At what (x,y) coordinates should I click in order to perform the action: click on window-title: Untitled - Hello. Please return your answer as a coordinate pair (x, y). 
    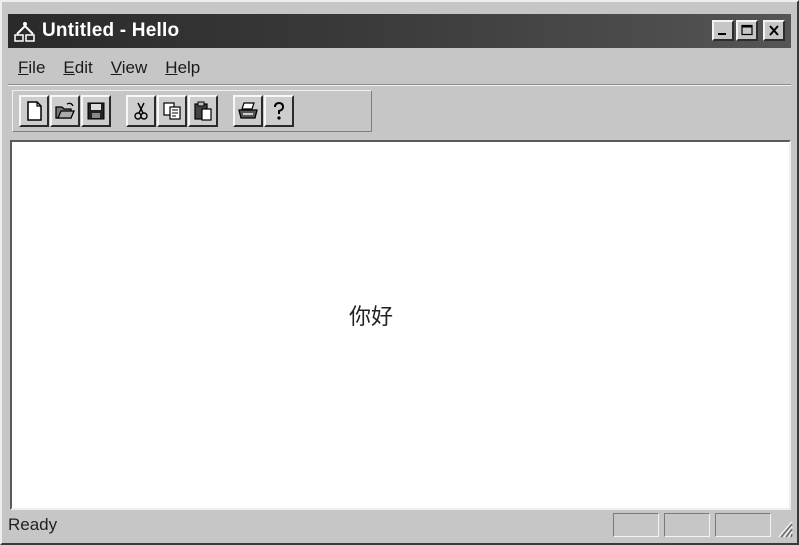
    Looking at the image, I should click on (111, 30).